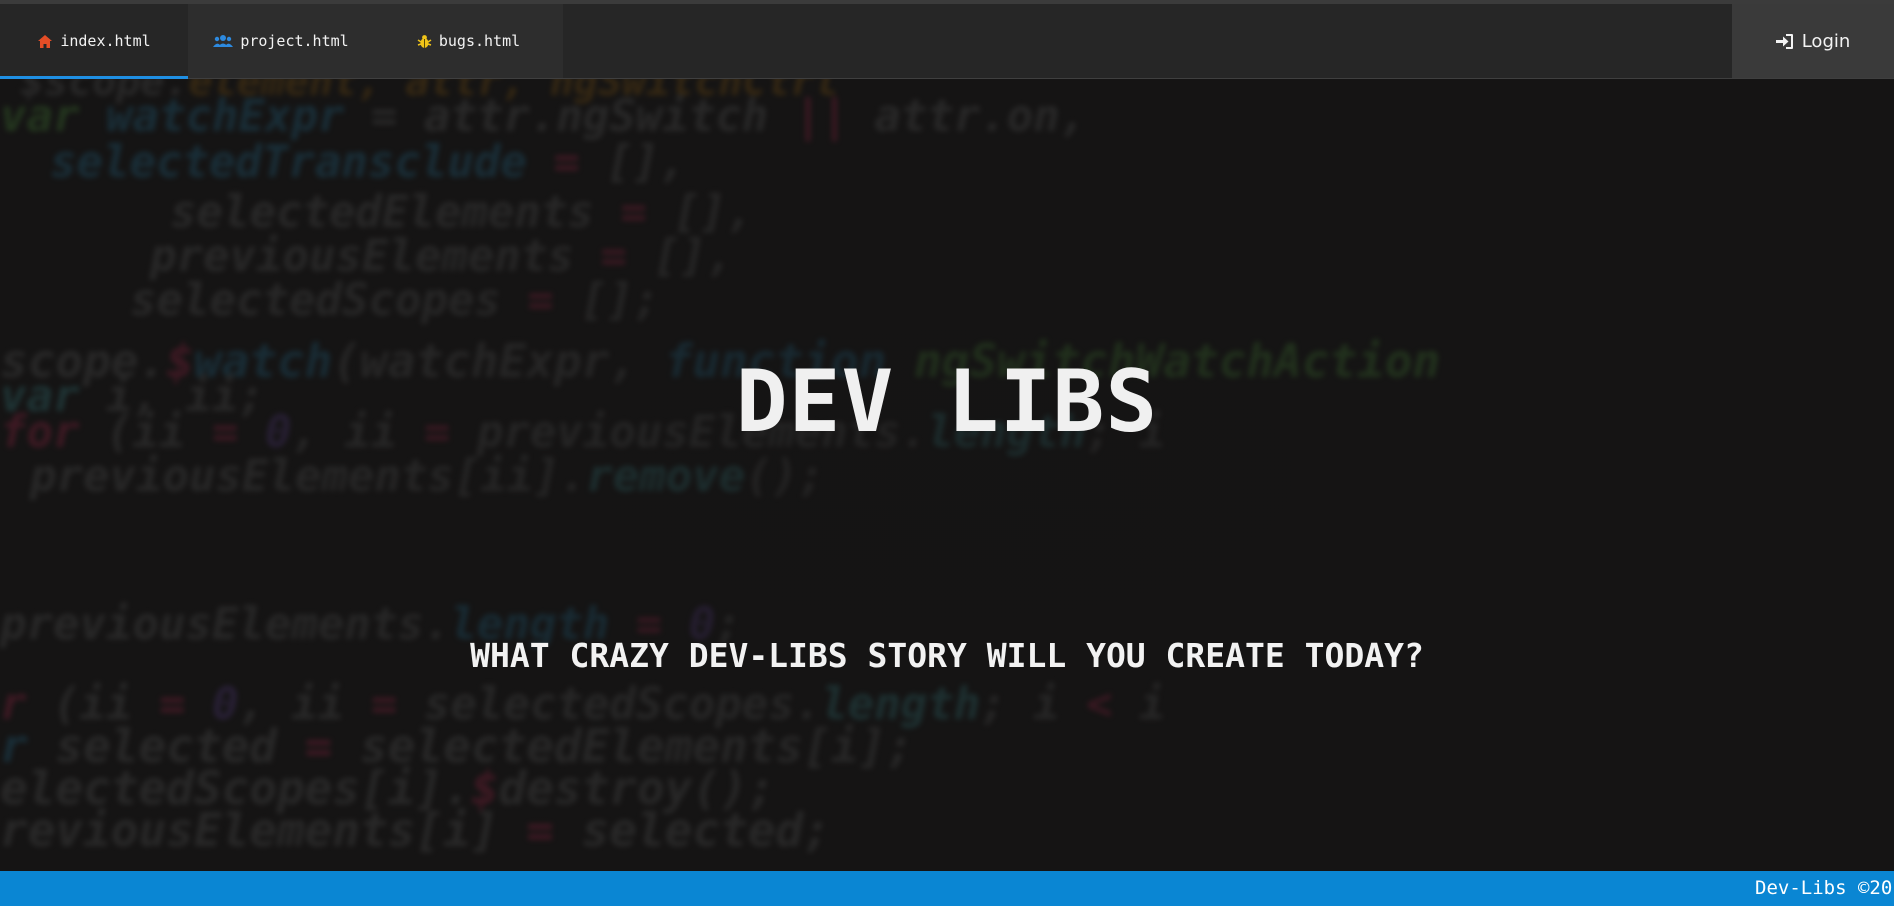 The image size is (1894, 906). What do you see at coordinates (1784, 41) in the screenshot?
I see `sign-in-icon` at bounding box center [1784, 41].